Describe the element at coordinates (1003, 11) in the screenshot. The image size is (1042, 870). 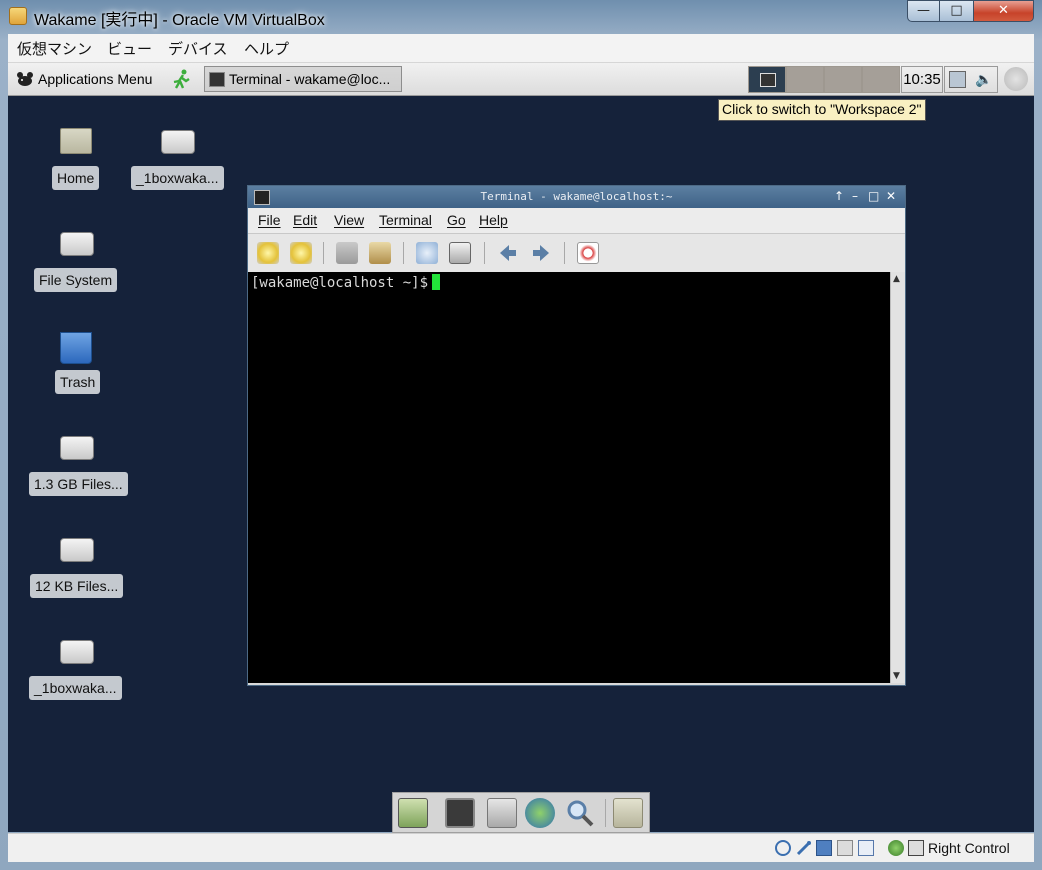
I see `close-button: ✕` at that location.